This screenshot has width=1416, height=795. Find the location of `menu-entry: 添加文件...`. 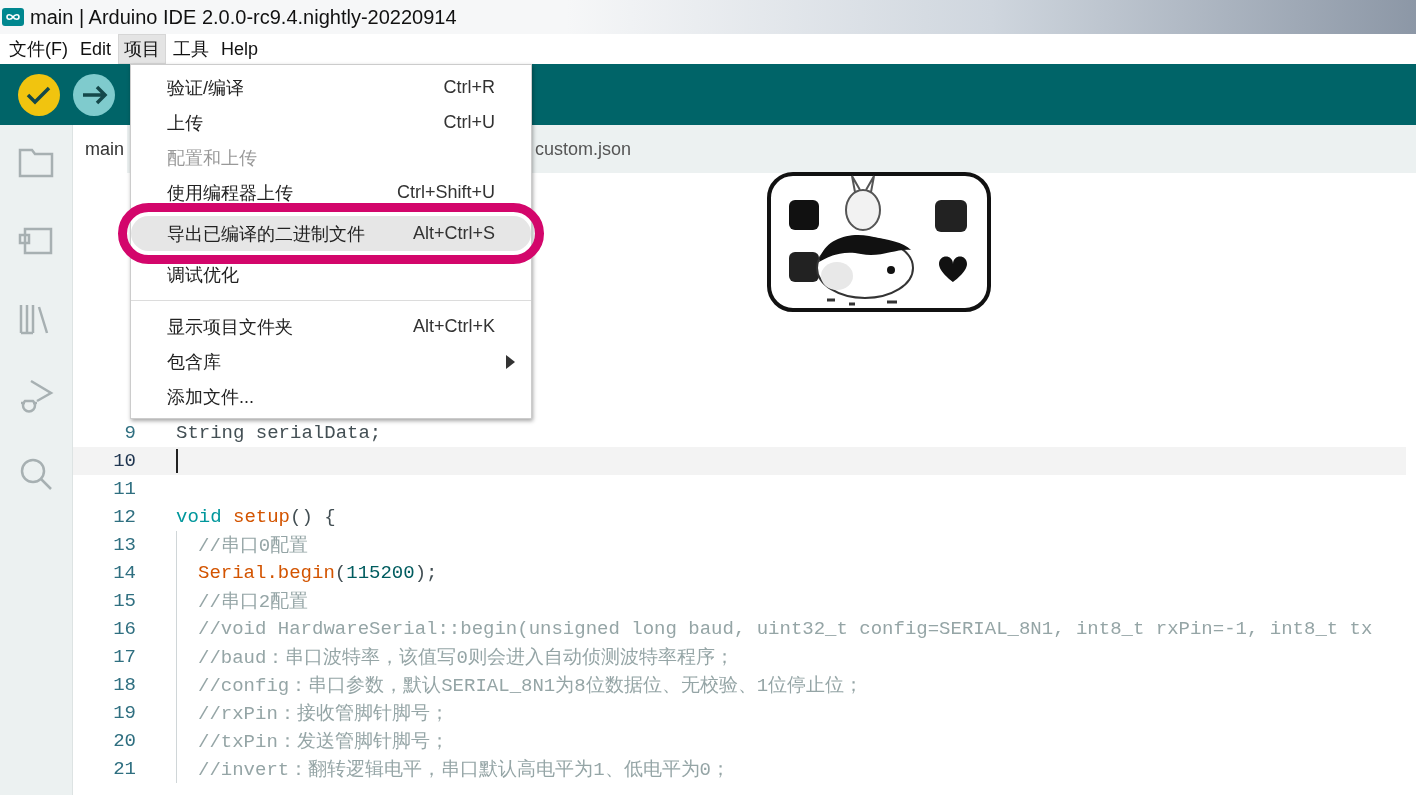

menu-entry: 添加文件... is located at coordinates (331, 396).